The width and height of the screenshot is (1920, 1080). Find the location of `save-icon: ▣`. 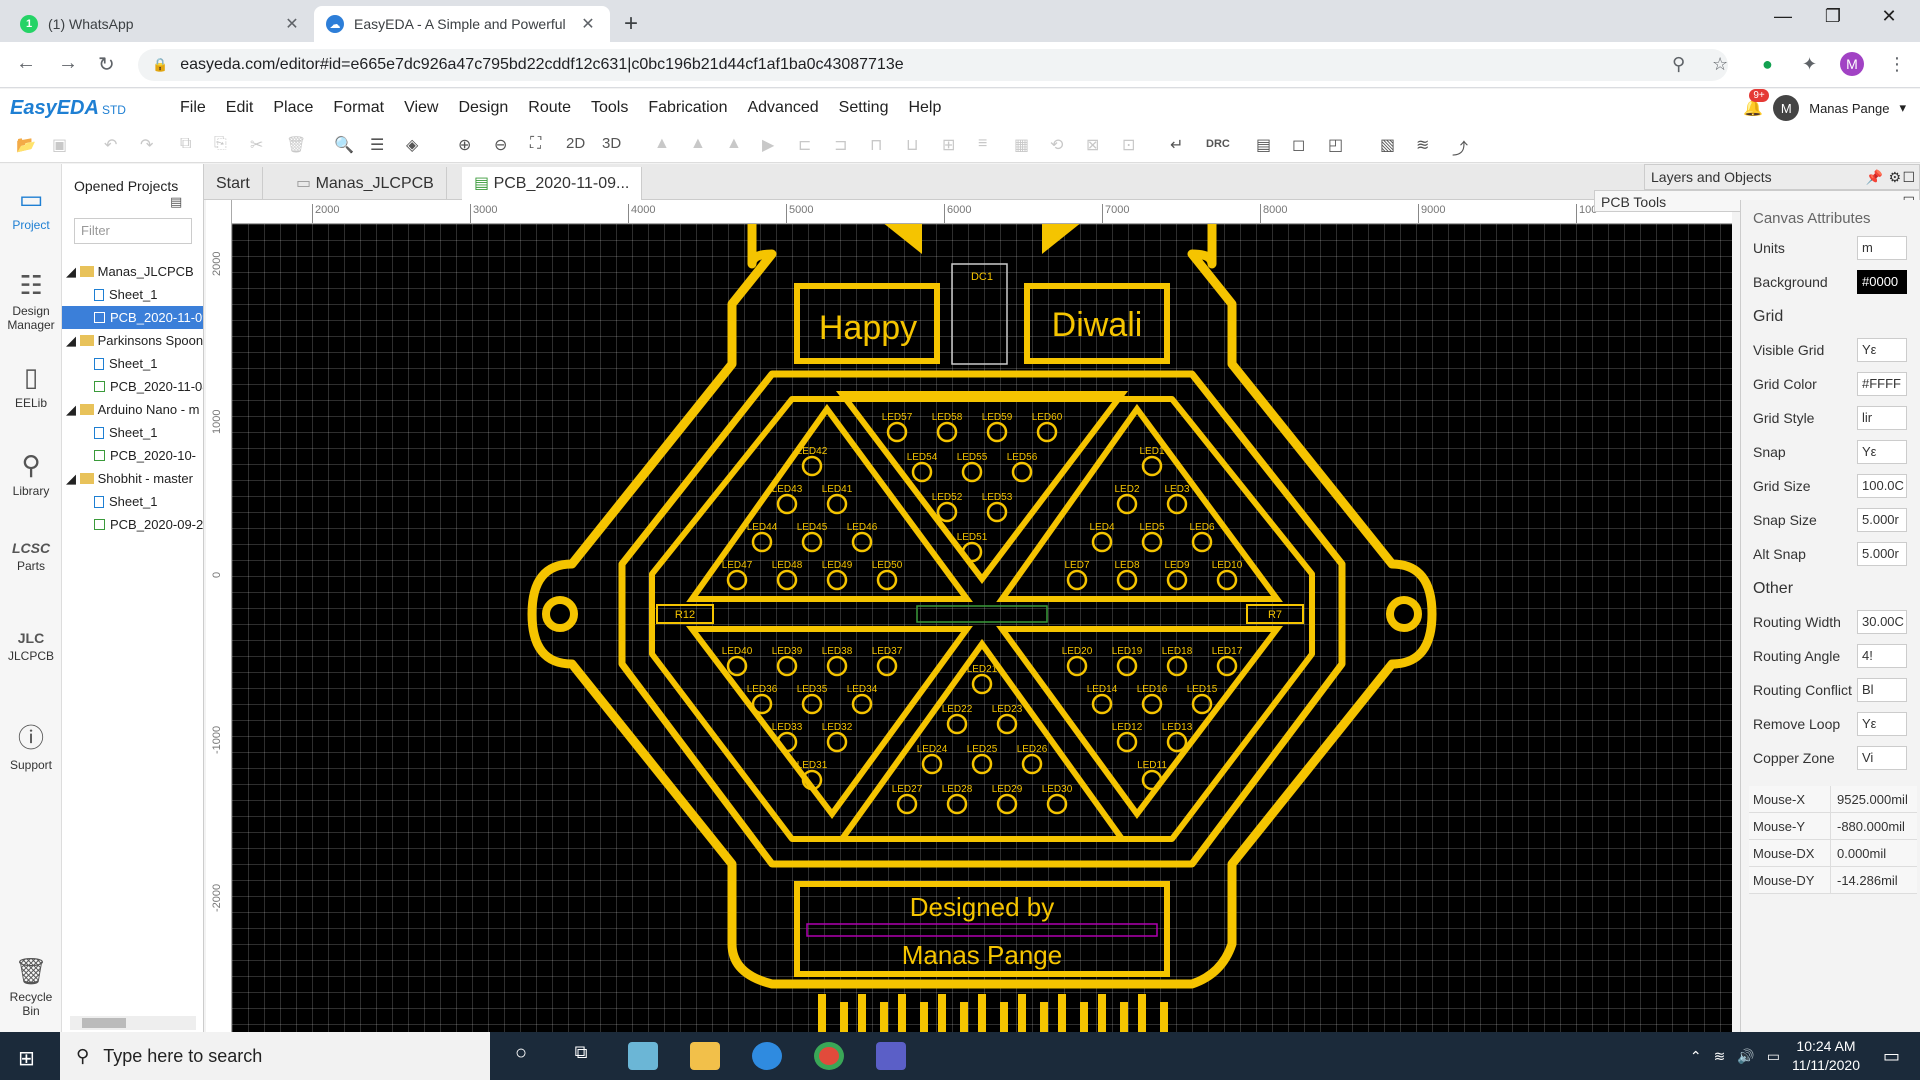

save-icon: ▣ is located at coordinates (59, 145).